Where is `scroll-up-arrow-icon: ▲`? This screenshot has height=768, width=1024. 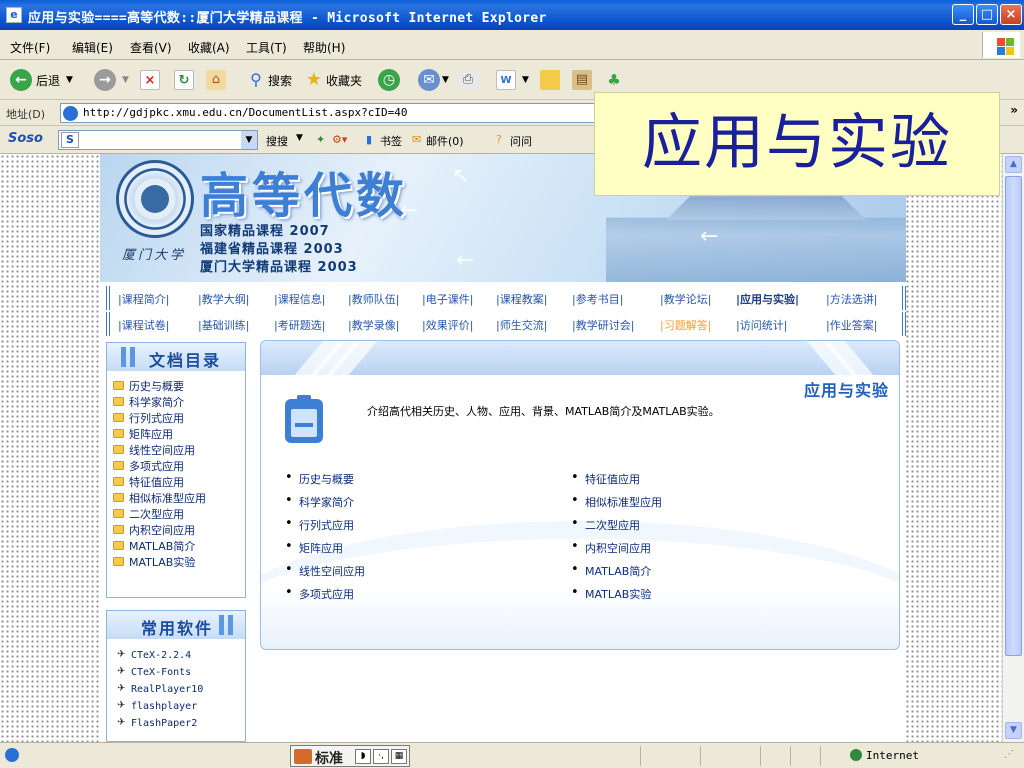 scroll-up-arrow-icon: ▲ is located at coordinates (1013, 164).